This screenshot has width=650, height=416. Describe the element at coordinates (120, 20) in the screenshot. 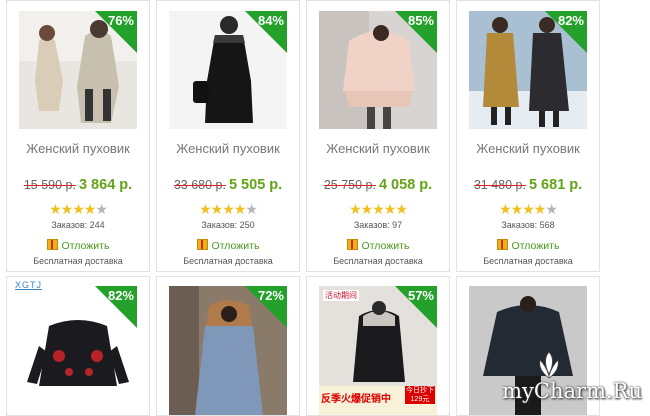

I see `discount-badge-label: 76%` at that location.